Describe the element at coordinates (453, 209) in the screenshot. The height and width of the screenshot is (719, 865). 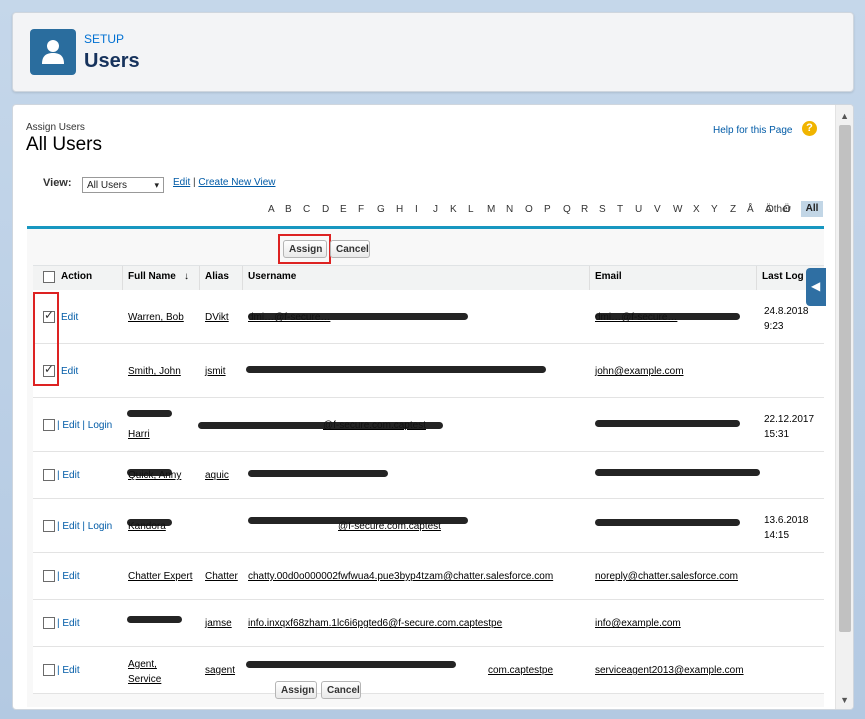
I see `alphabet-letter: K` at that location.